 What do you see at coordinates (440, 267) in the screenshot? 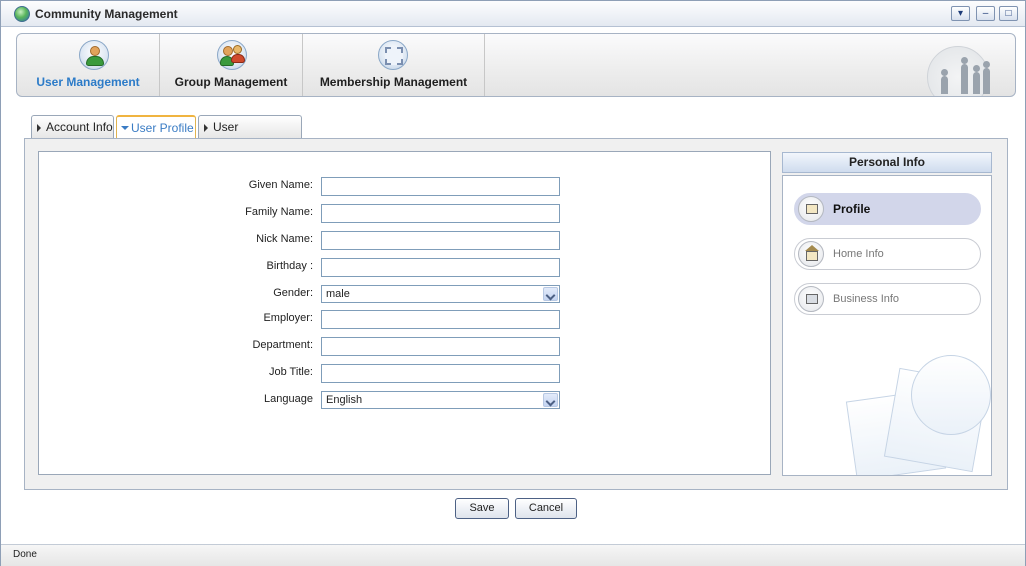
I see `birthday-input` at bounding box center [440, 267].